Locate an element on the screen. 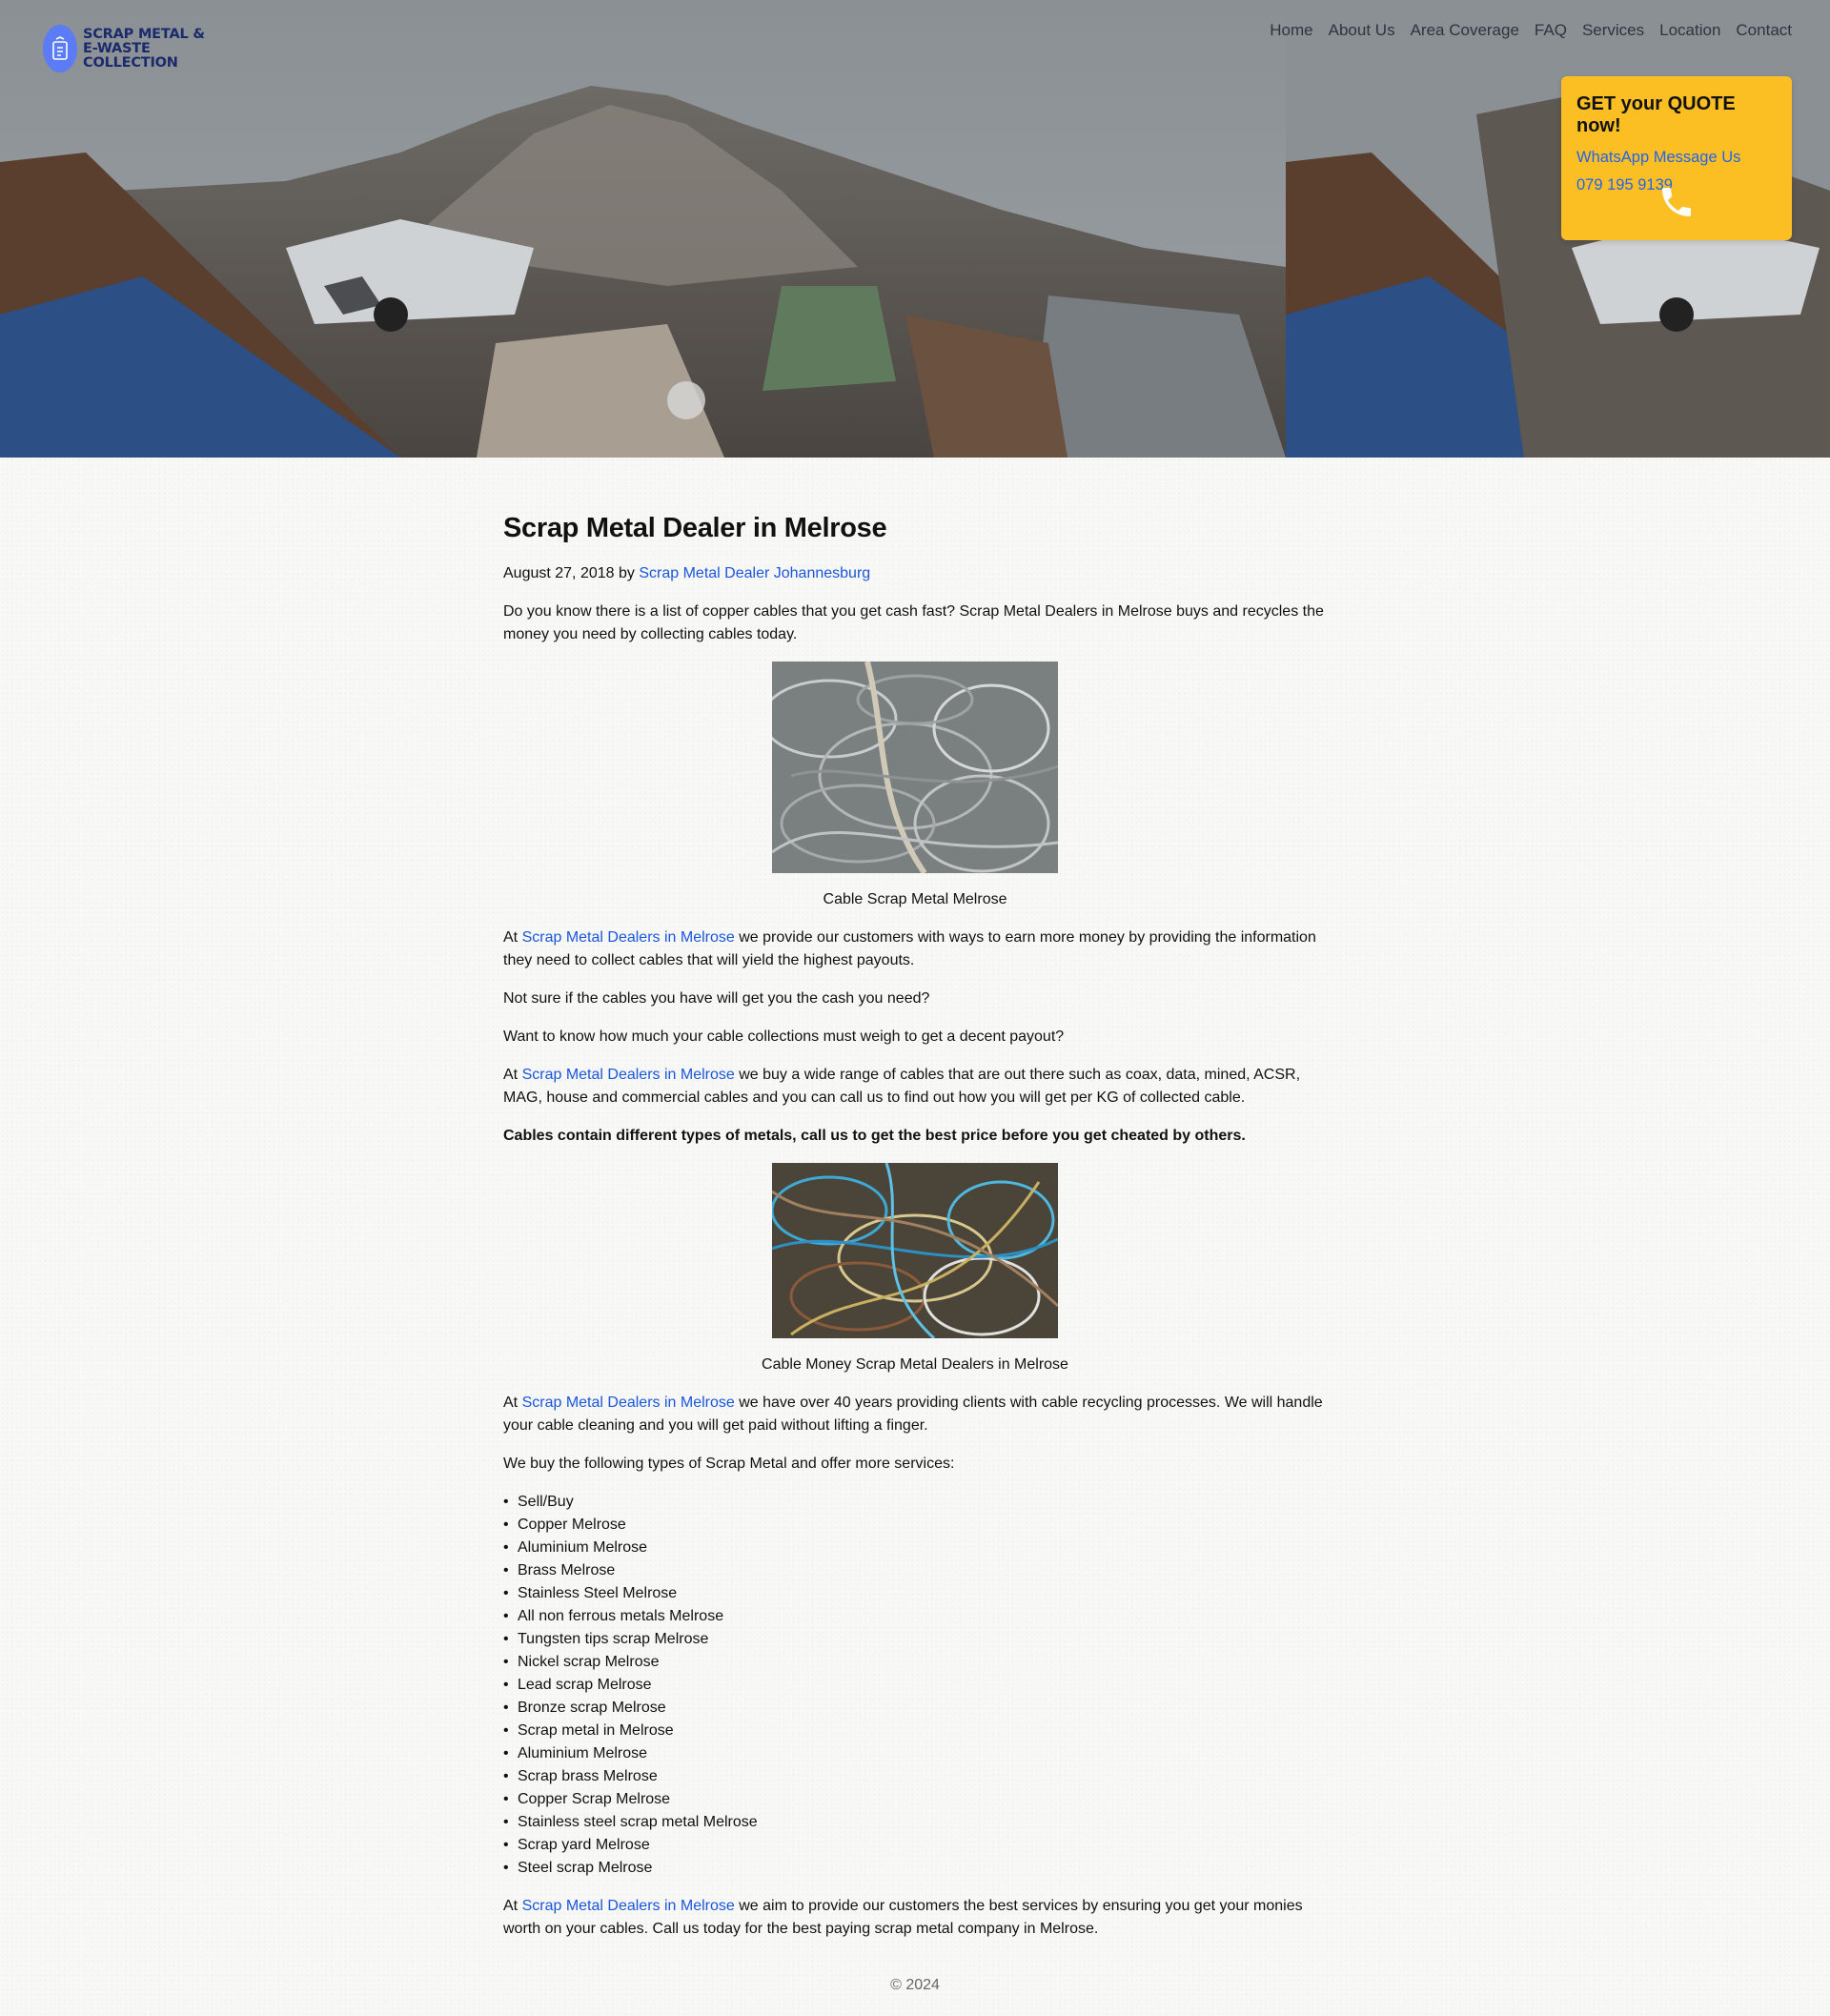 This screenshot has height=2016, width=1830. list-item: Brass Melrose is located at coordinates (915, 1570).